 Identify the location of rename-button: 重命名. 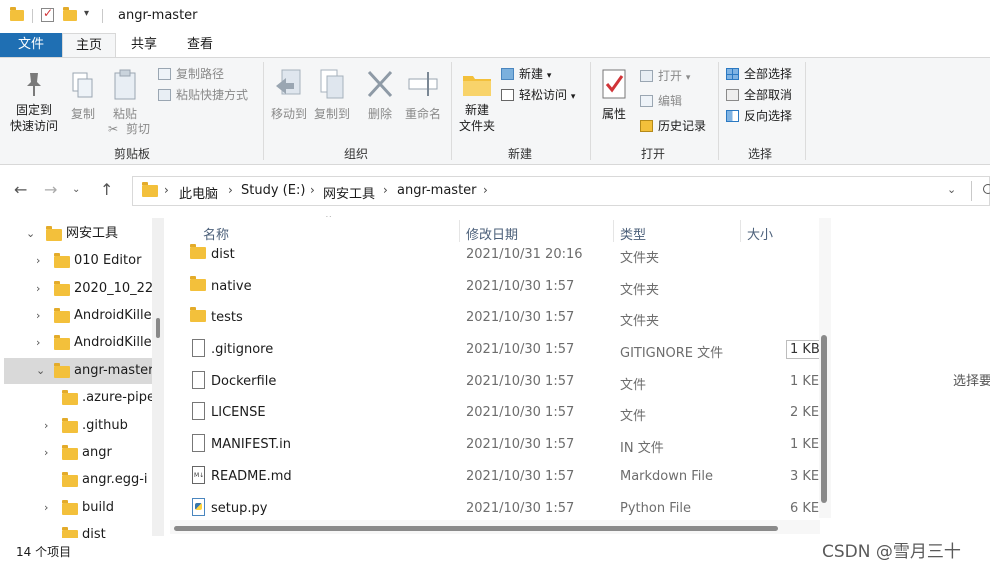
(423, 95).